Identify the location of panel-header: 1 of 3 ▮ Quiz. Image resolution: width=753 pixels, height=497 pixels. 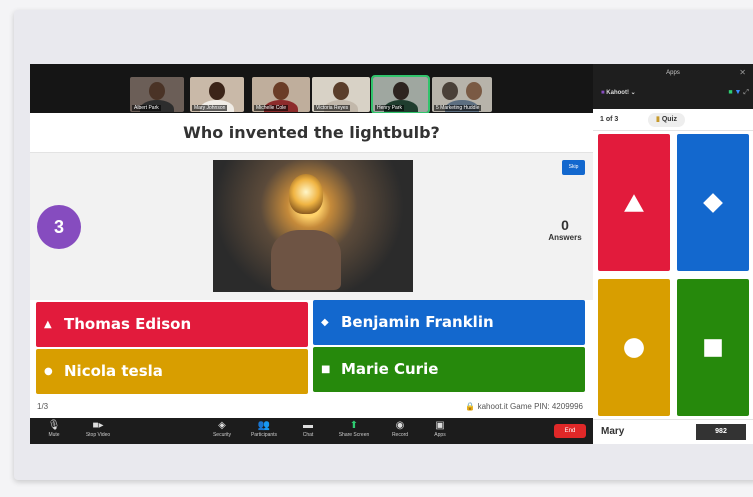
(673, 120).